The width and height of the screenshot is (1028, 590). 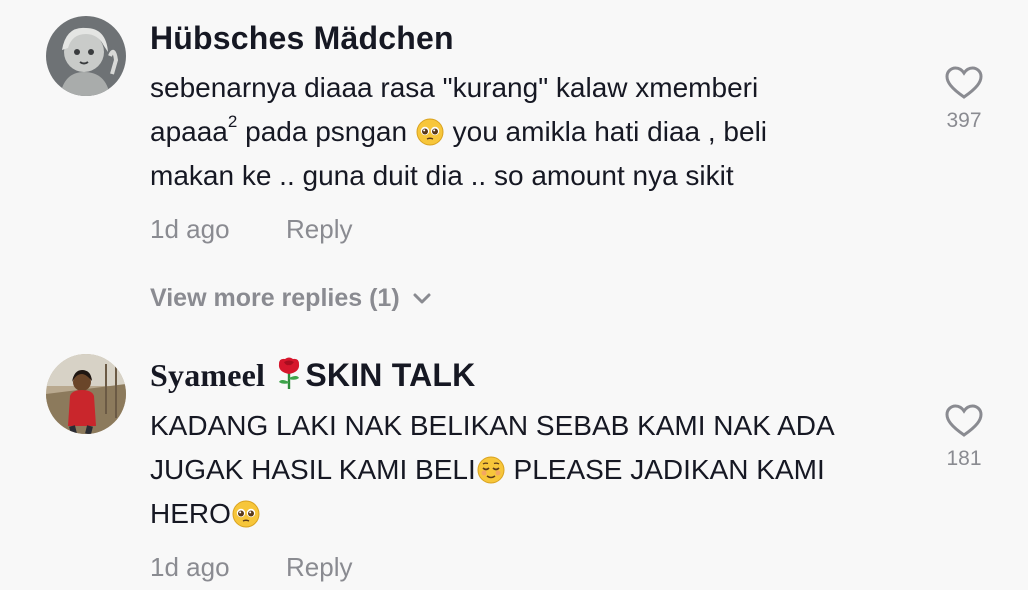 I want to click on rose-emoji, so click(x=289, y=373).